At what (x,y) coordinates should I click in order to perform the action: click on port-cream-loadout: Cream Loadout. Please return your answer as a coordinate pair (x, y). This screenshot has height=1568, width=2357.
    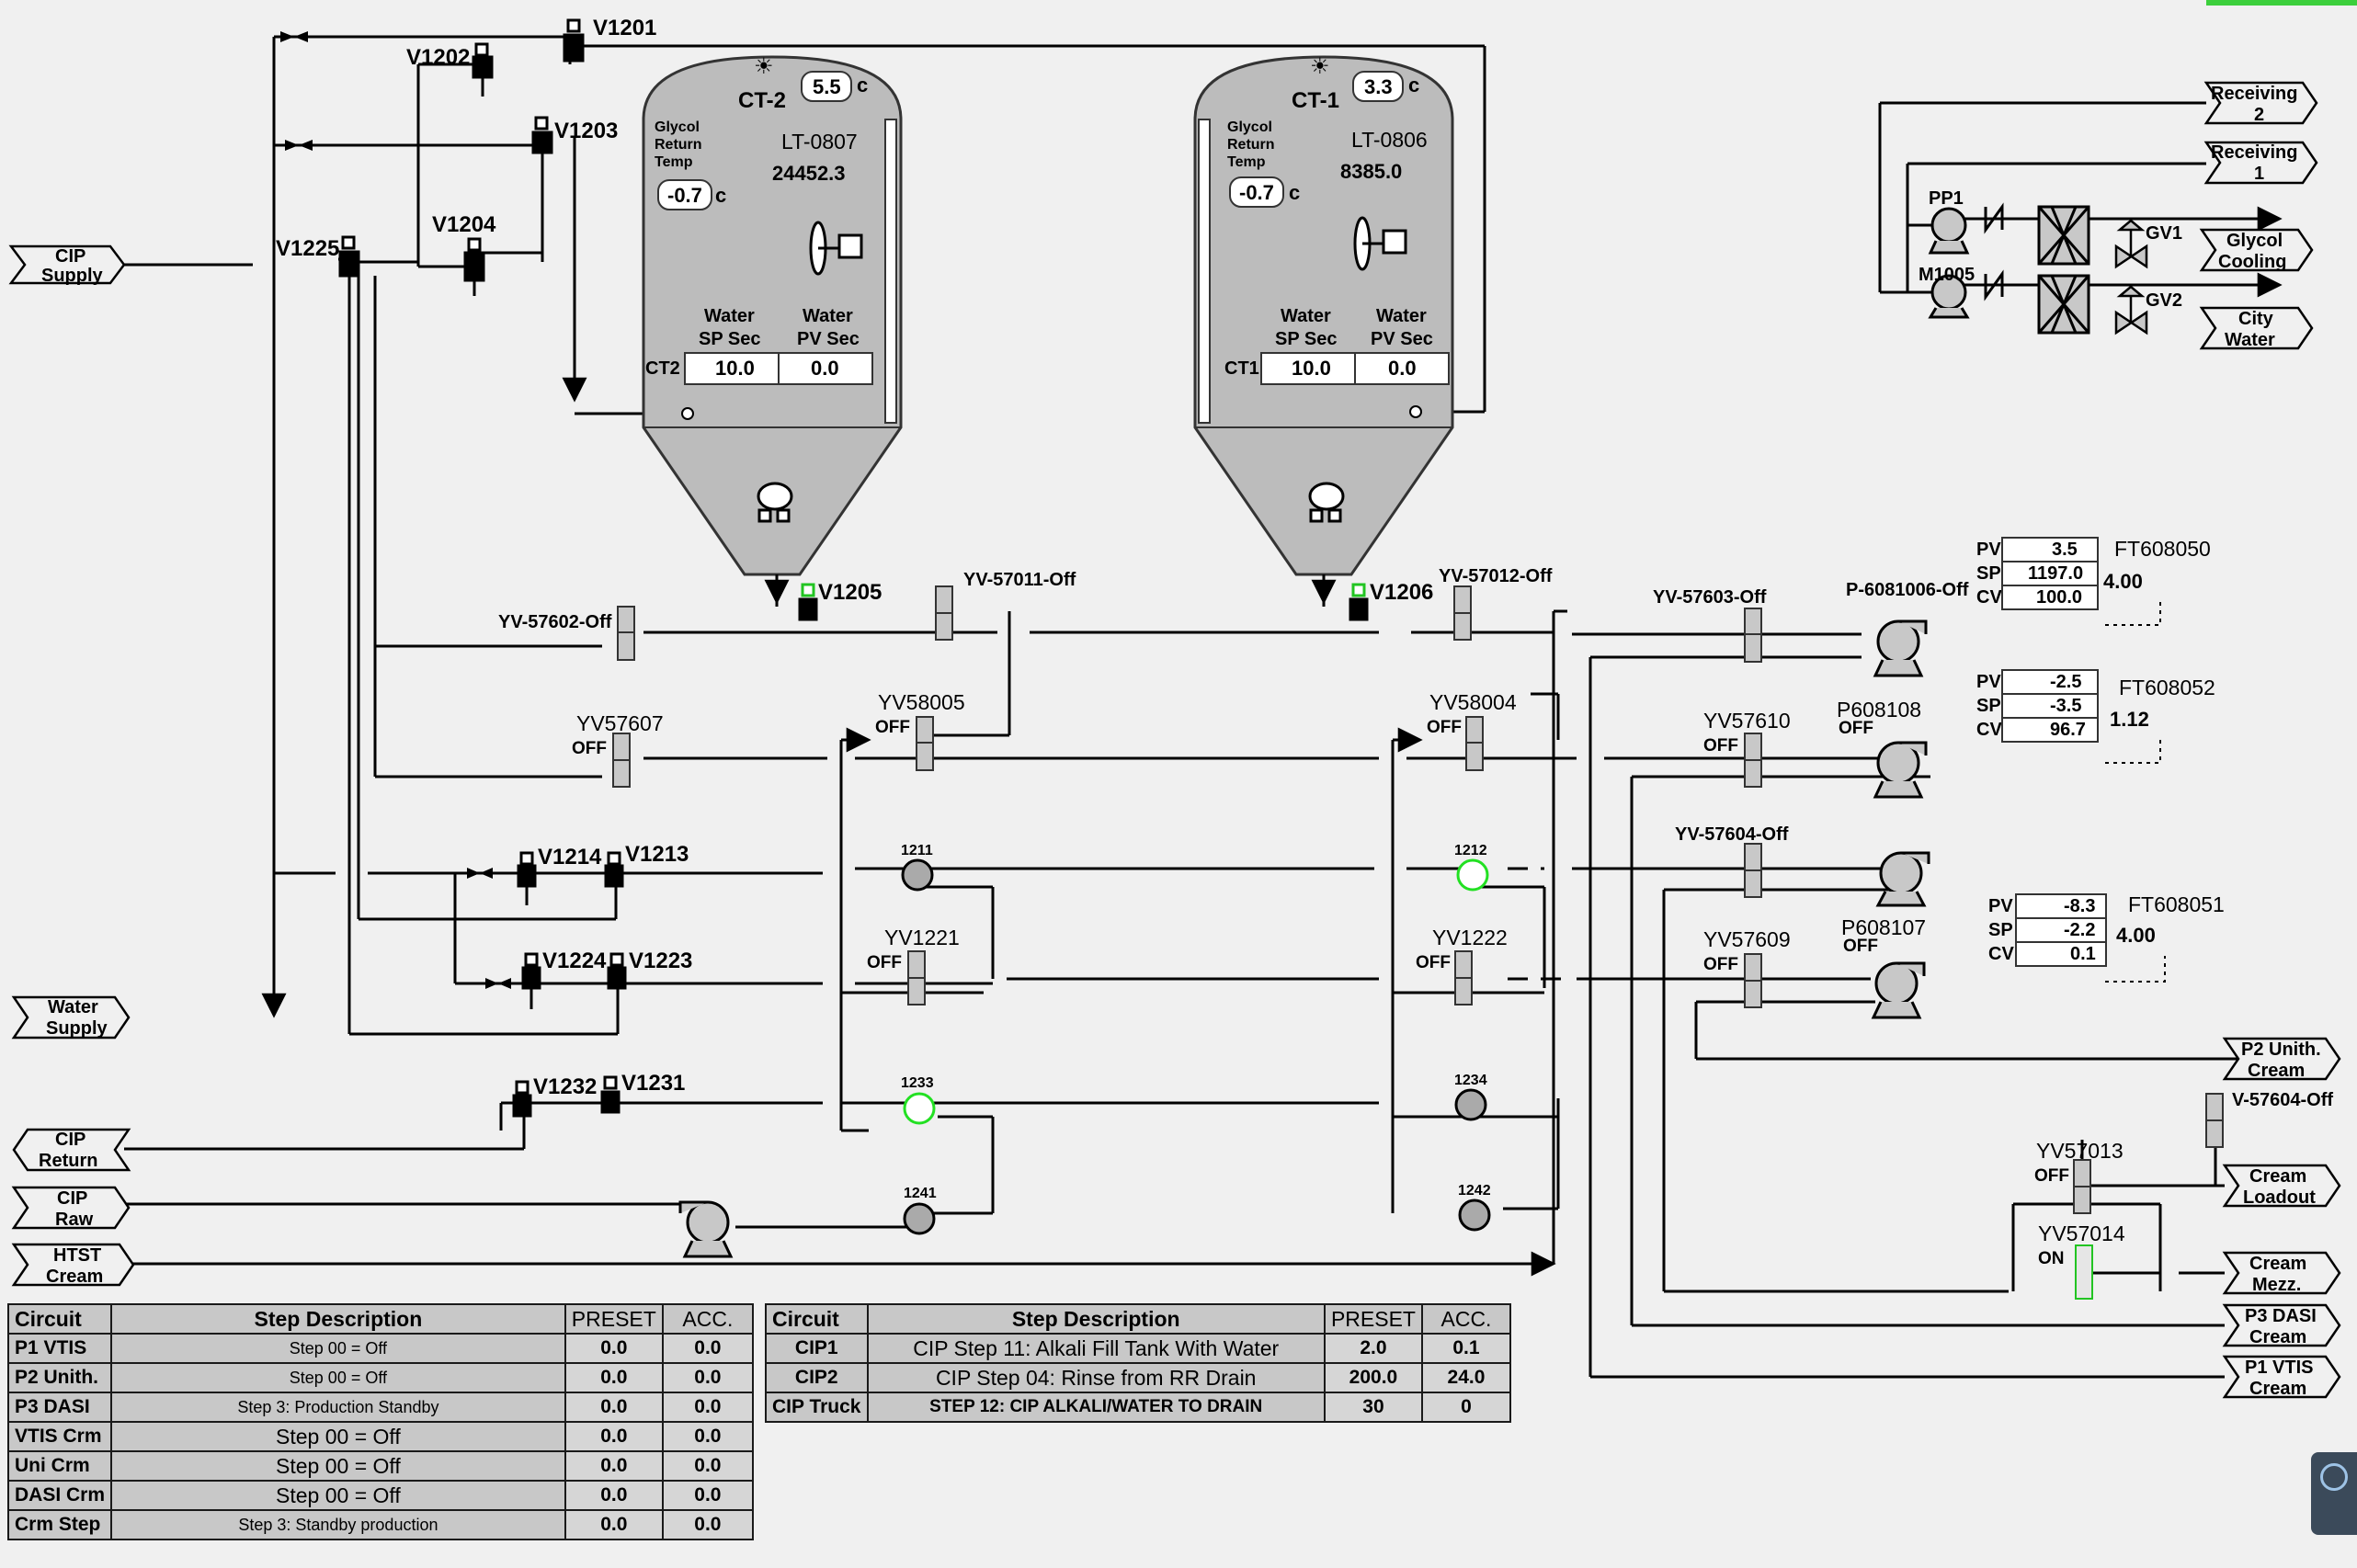
    Looking at the image, I should click on (2281, 1186).